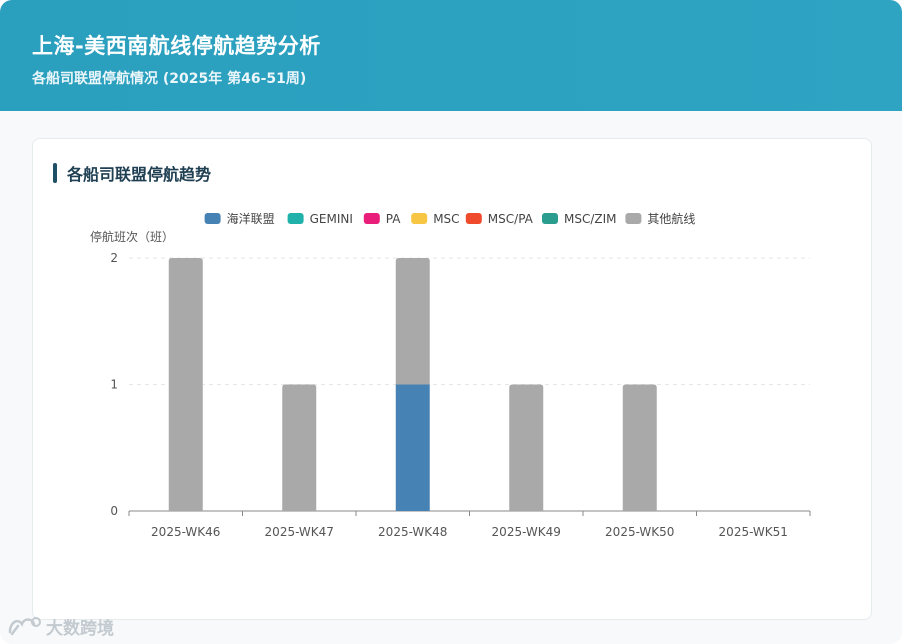 The image size is (902, 644). Describe the element at coordinates (639, 532) in the screenshot. I see `x-tick-label: 2025-WK50` at that location.